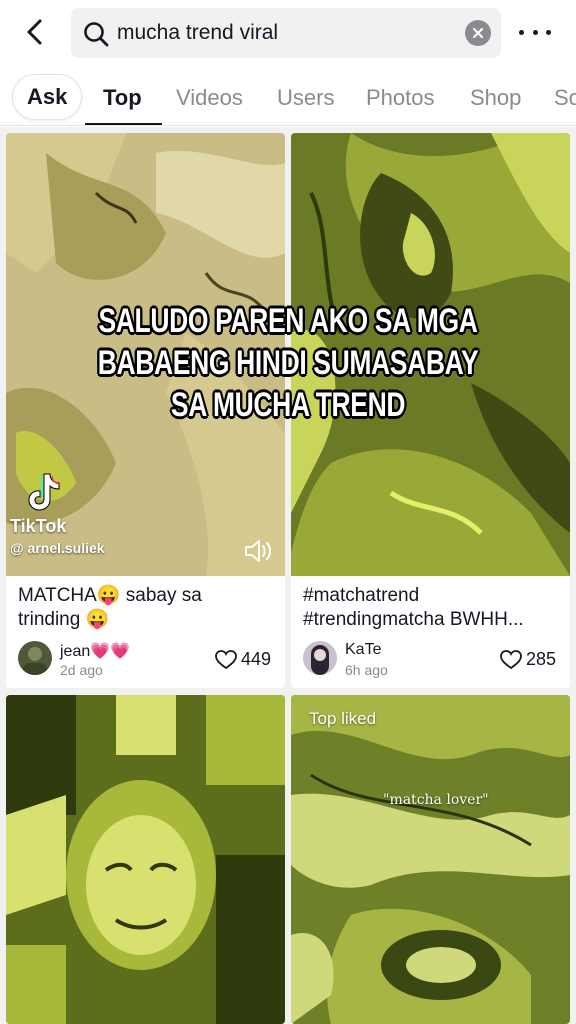 The height and width of the screenshot is (1024, 576). I want to click on clear-search-button, so click(478, 33).